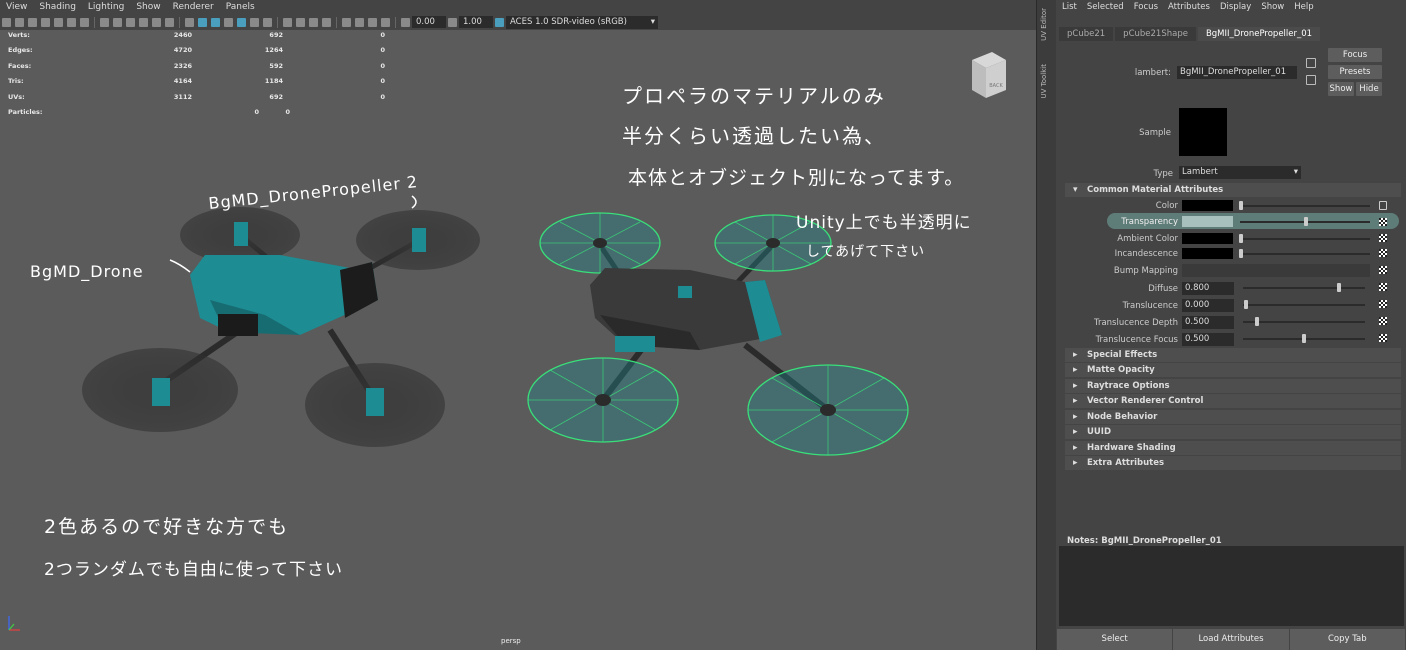  I want to click on hide-button: Hide, so click(1369, 89).